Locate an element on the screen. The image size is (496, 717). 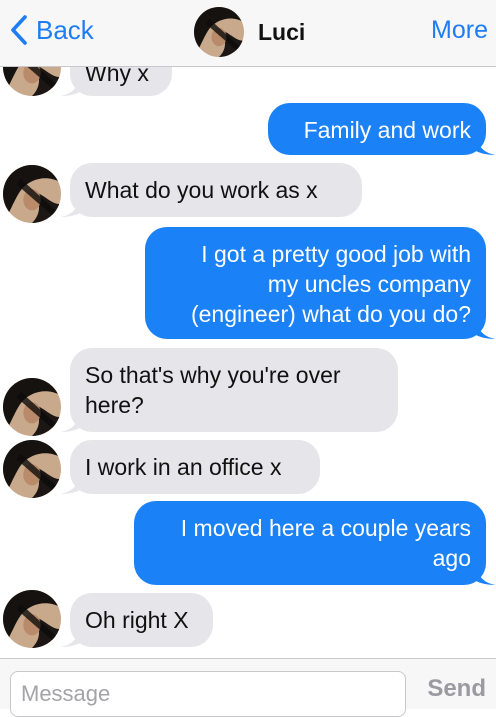
contact-header: Luci is located at coordinates (249, 32).